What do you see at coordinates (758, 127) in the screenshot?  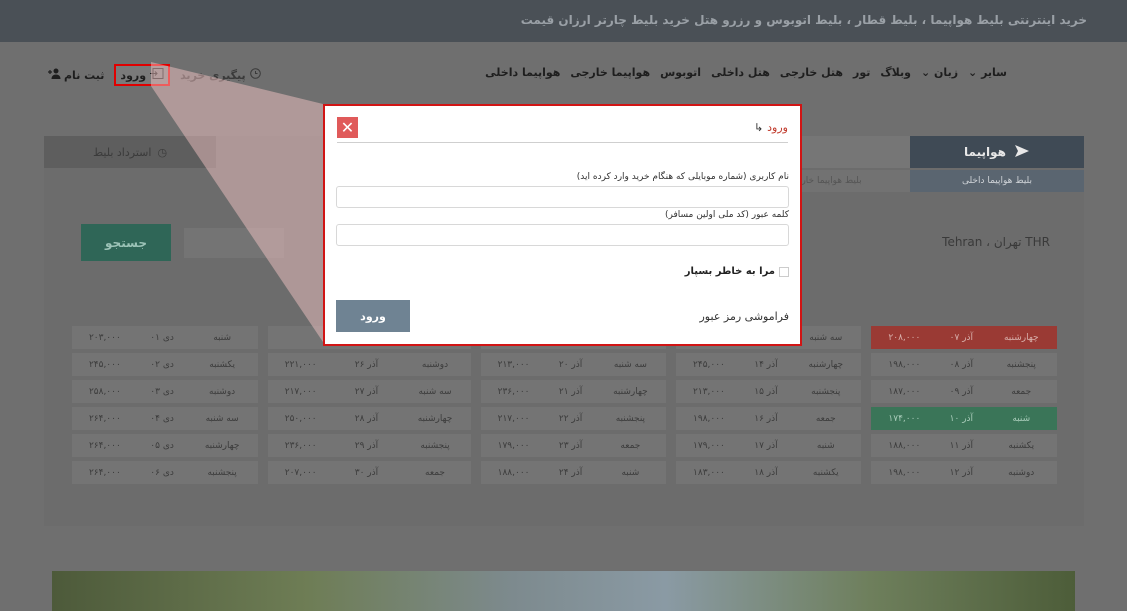 I see `login-arrow-icon: ↳` at bounding box center [758, 127].